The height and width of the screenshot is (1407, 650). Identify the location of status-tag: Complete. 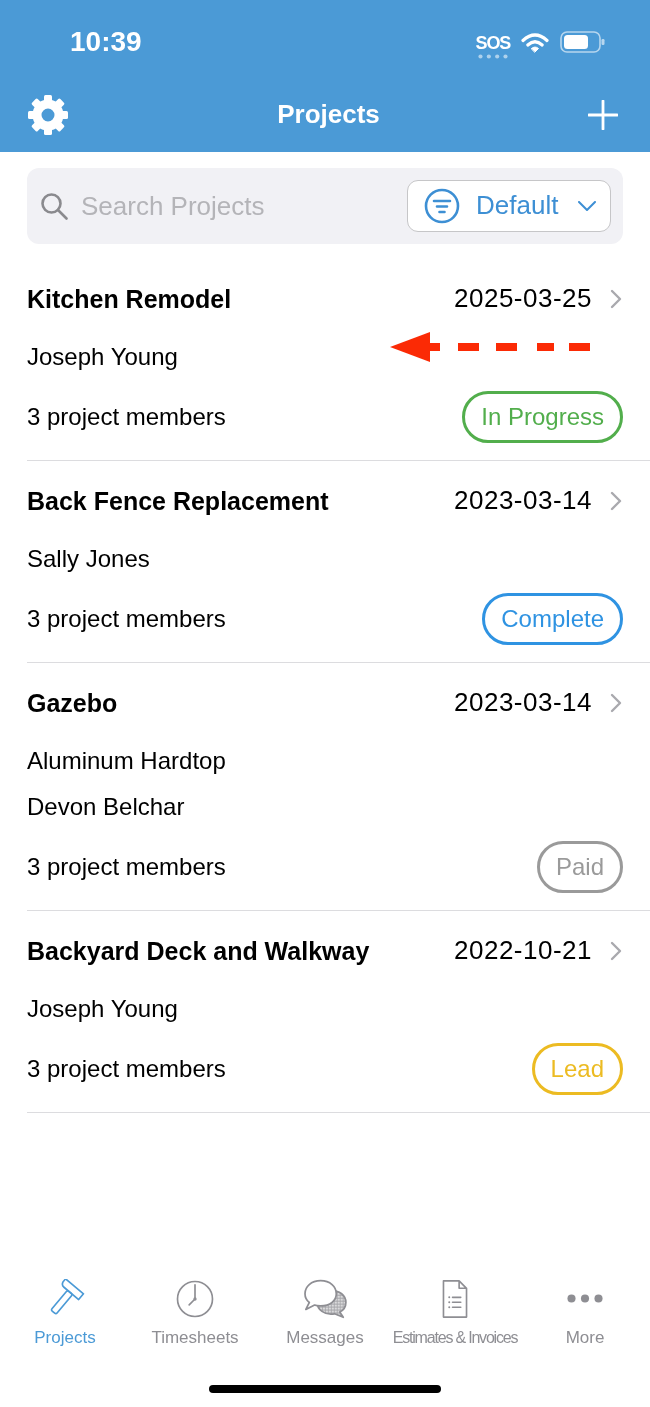
(552, 619).